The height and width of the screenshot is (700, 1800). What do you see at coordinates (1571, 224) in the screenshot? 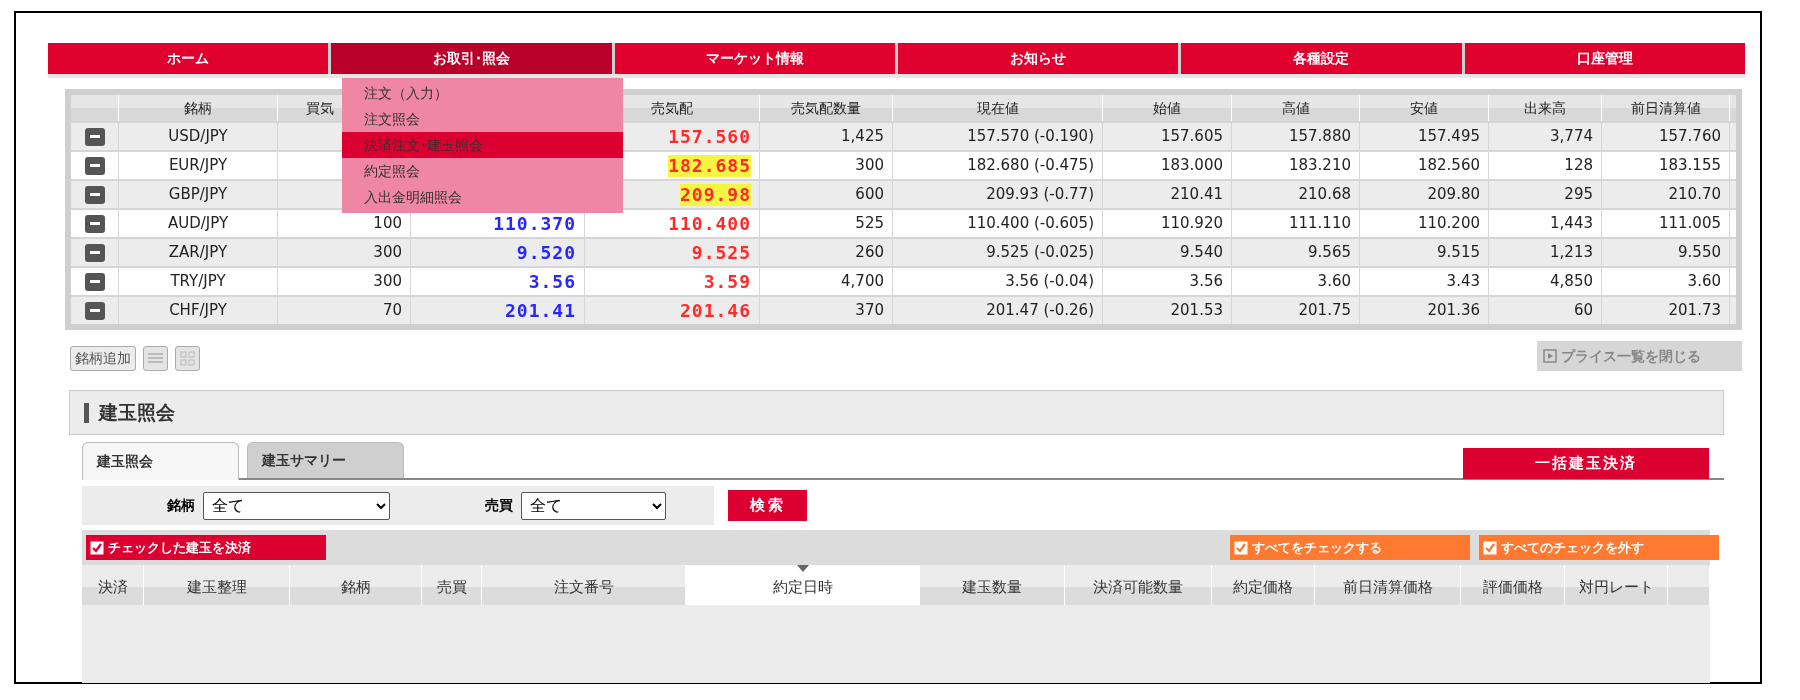
I see `table-cell-text: 1,443` at bounding box center [1571, 224].